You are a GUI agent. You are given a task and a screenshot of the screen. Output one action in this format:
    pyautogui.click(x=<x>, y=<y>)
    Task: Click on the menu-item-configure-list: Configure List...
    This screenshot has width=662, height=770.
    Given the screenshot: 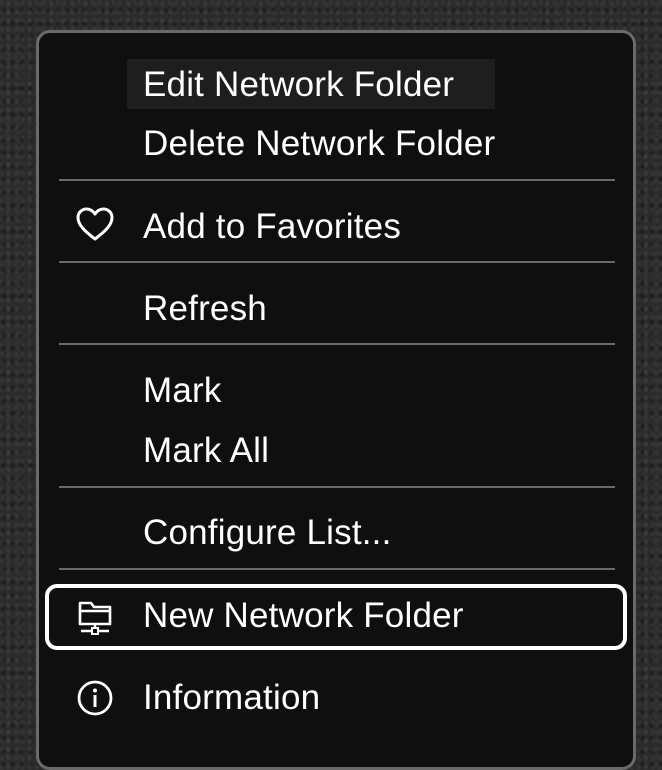 What is the action you would take?
    pyautogui.click(x=267, y=533)
    